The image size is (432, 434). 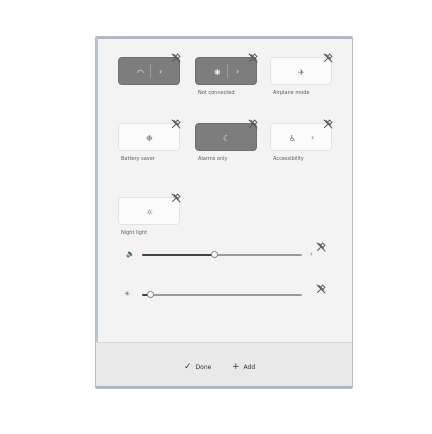 What do you see at coordinates (178, 255) in the screenshot?
I see `volume-slider-fill` at bounding box center [178, 255].